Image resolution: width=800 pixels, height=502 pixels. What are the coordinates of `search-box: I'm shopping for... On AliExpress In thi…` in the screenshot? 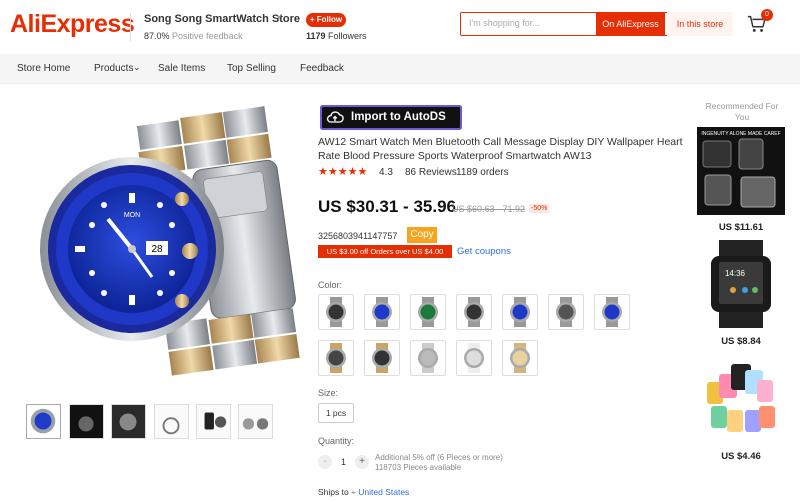 It's located at (596, 23).